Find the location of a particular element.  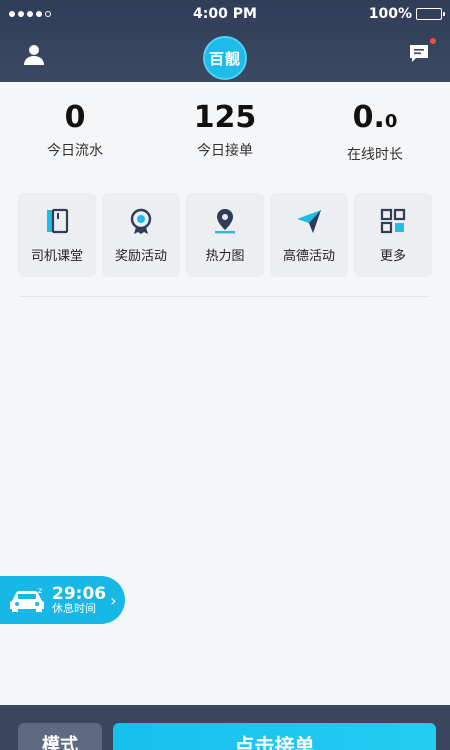

stats-row: 0 今日流水 125 今日接单 0.0 在线时长 is located at coordinates (225, 135).